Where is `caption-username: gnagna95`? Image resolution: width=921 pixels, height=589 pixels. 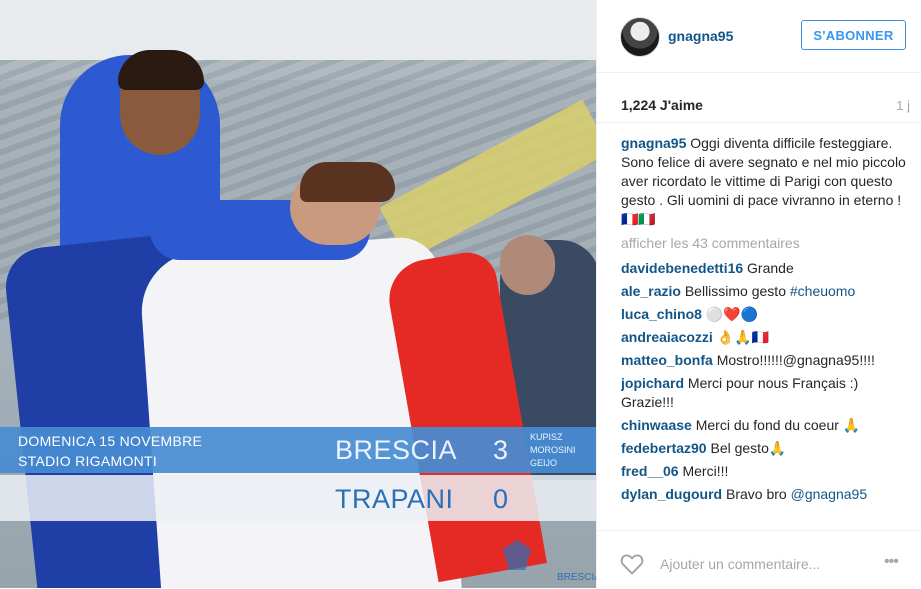
caption-username: gnagna95 is located at coordinates (653, 143).